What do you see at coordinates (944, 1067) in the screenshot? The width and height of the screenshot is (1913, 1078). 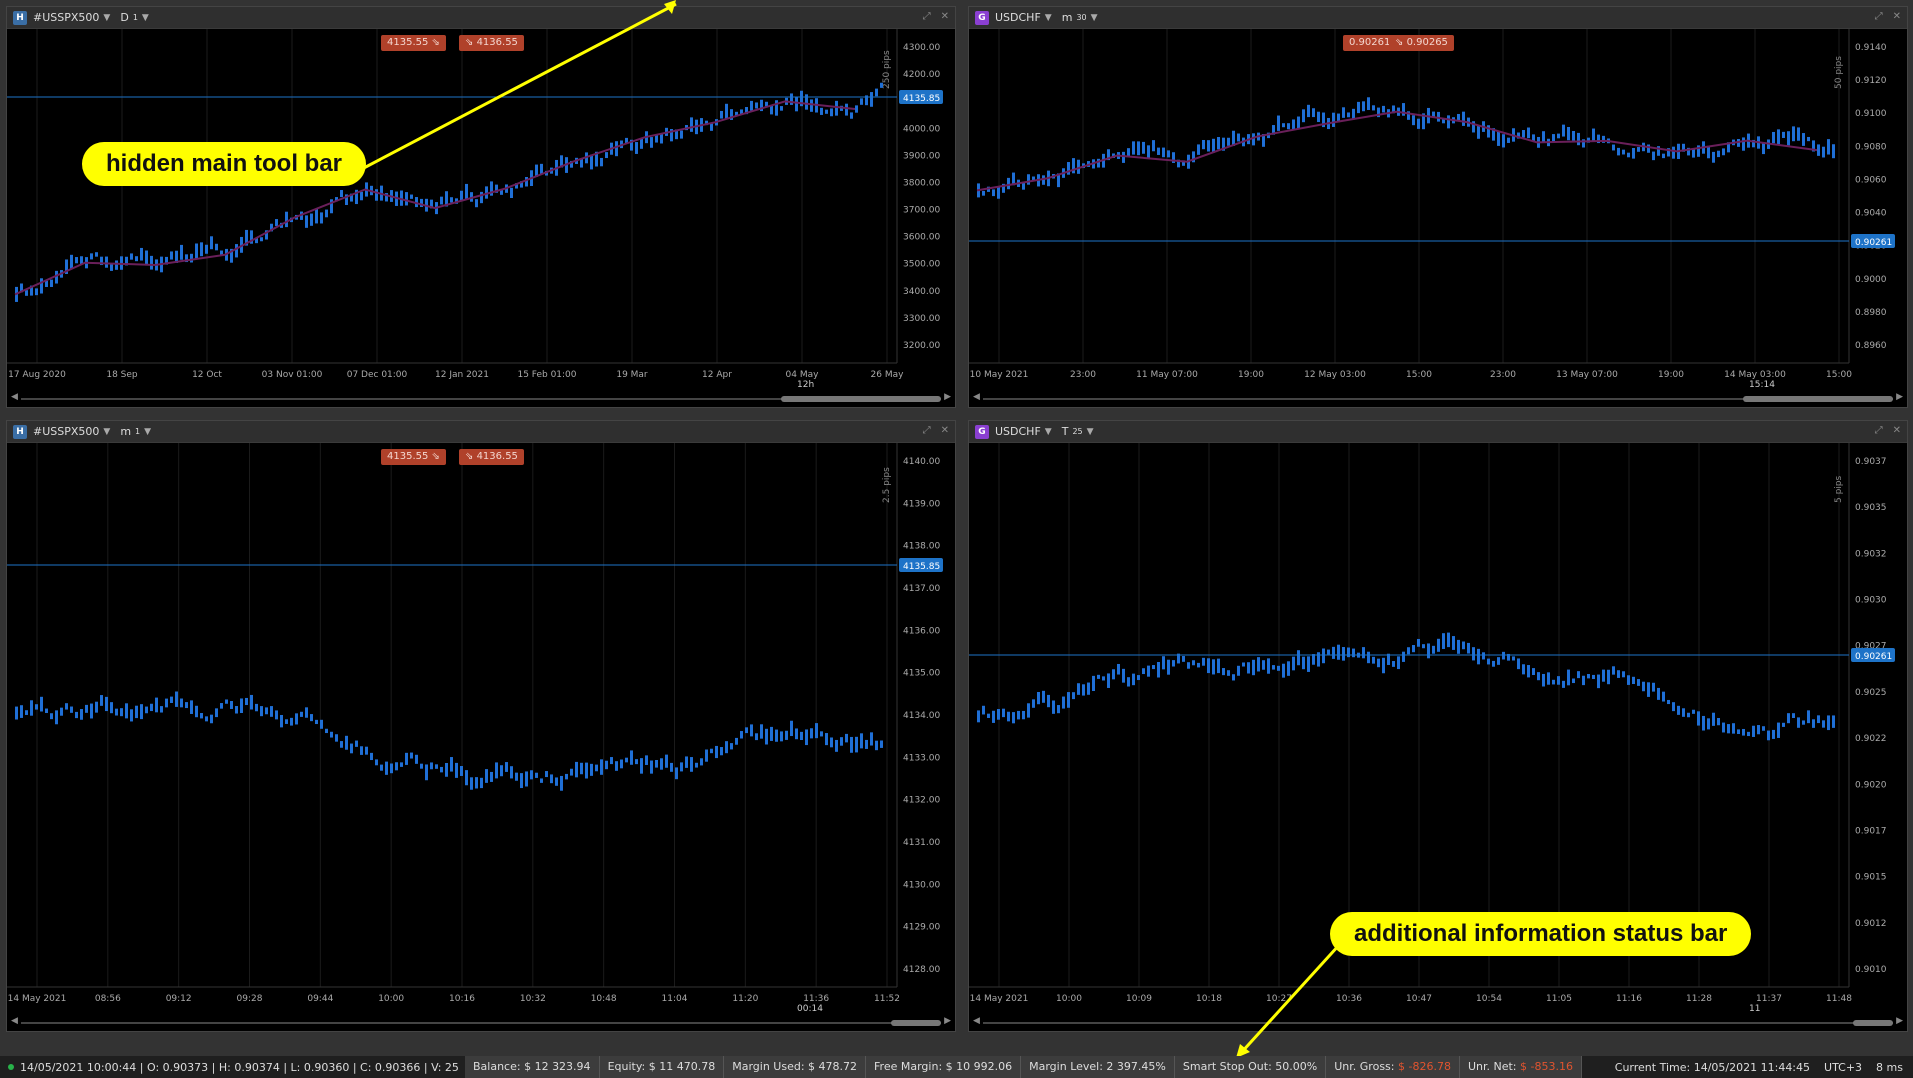 I see `free-margin: Free Margin: $ 10 992.06` at bounding box center [944, 1067].